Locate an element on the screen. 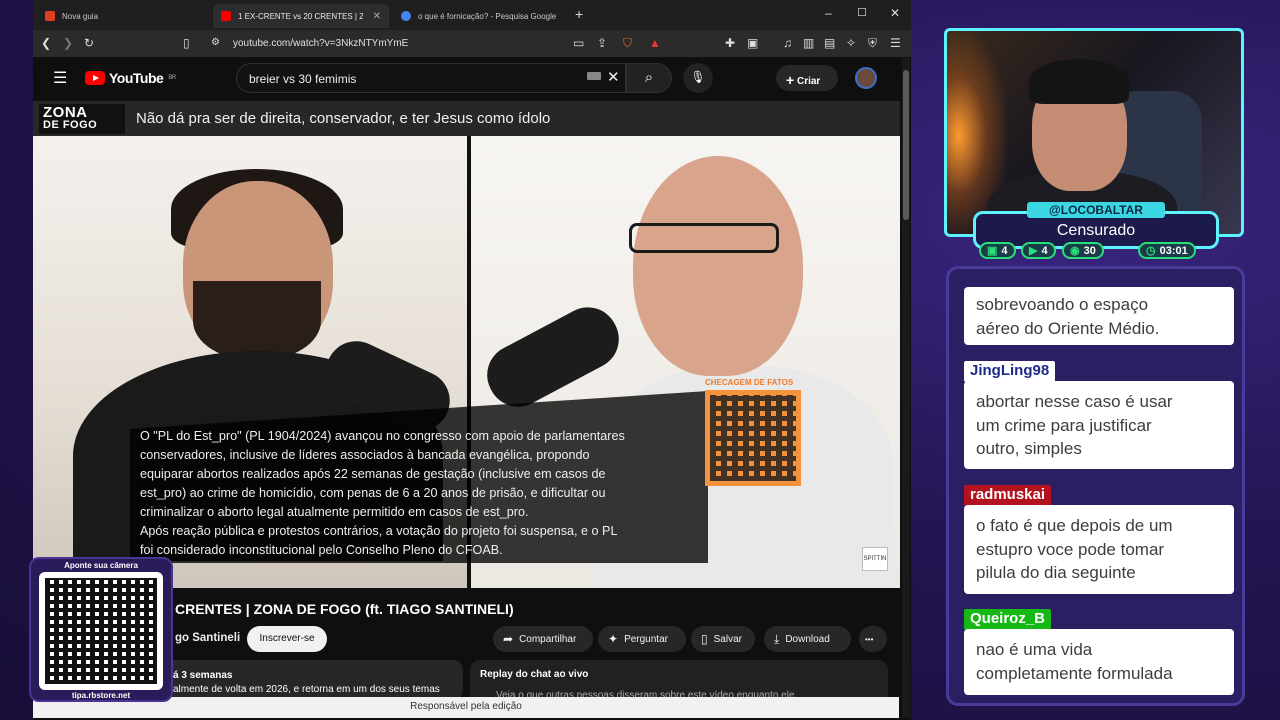 The height and width of the screenshot is (720, 1280). close-tab-icon: ✕ is located at coordinates (377, 16).